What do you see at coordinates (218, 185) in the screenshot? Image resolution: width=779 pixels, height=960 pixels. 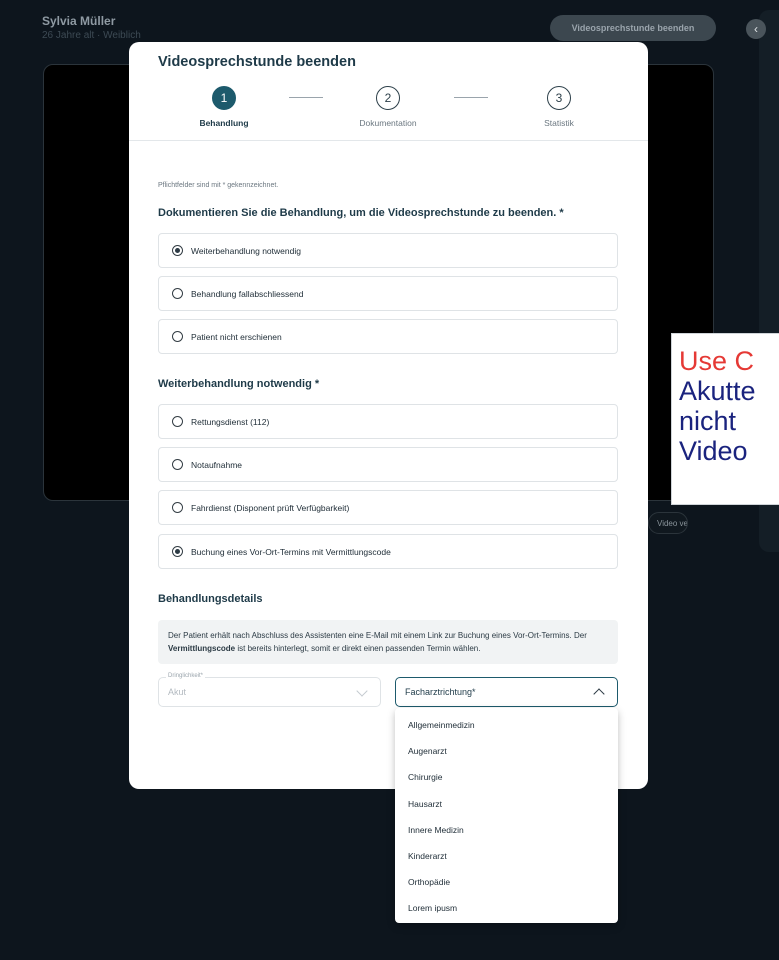 I see `required-fields-hint: Pflichtfelder sind mit * gekennzeichnet.` at bounding box center [218, 185].